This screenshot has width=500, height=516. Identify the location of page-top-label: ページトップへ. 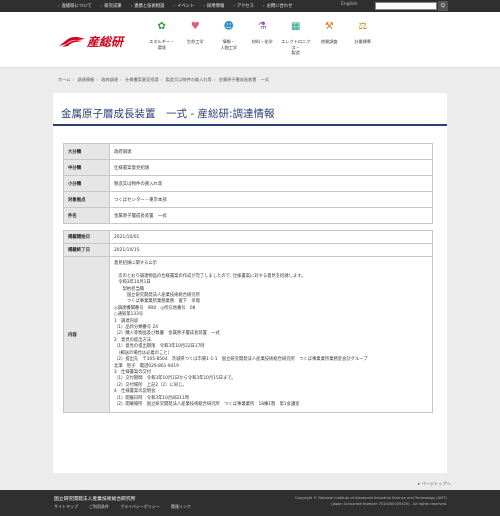
(436, 483).